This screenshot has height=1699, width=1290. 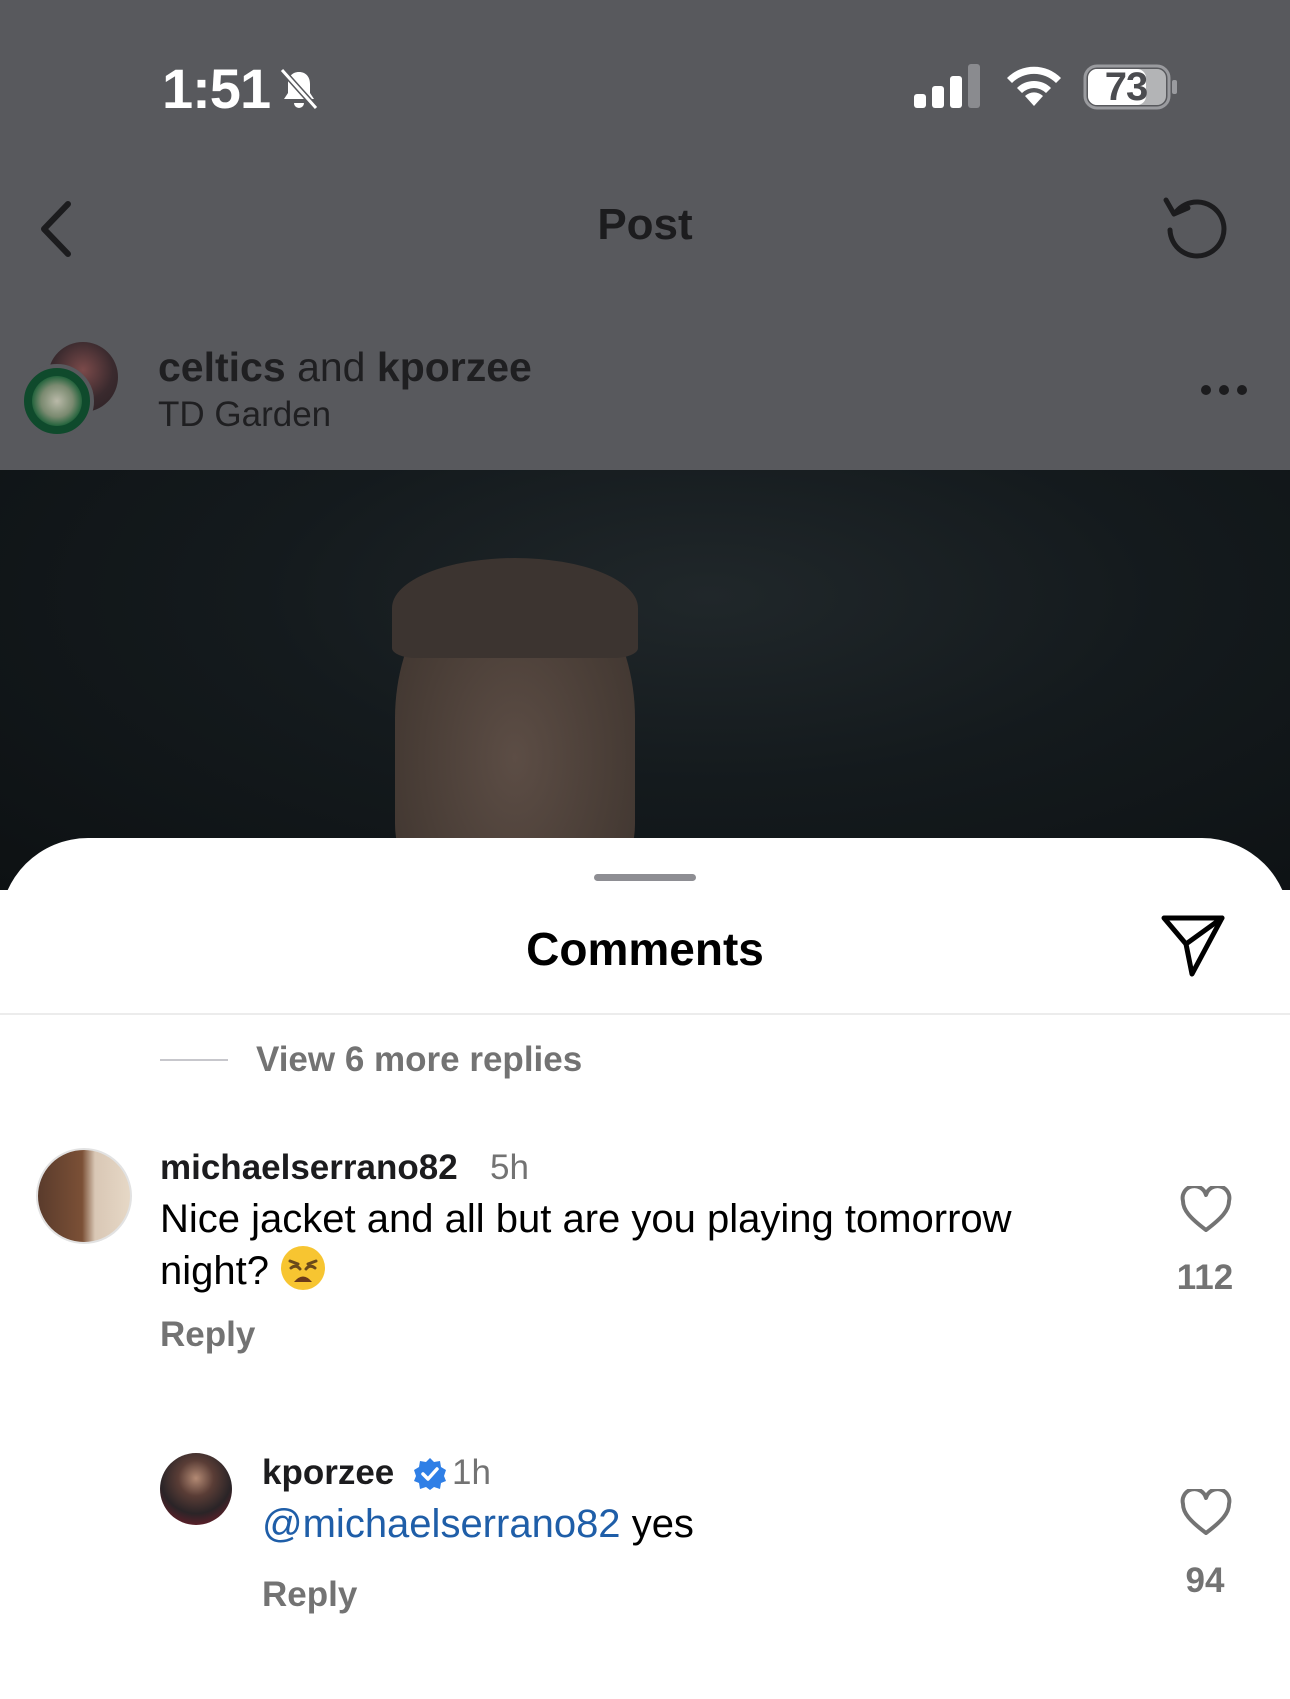 What do you see at coordinates (328, 1473) in the screenshot?
I see `comment-username: kporzee` at bounding box center [328, 1473].